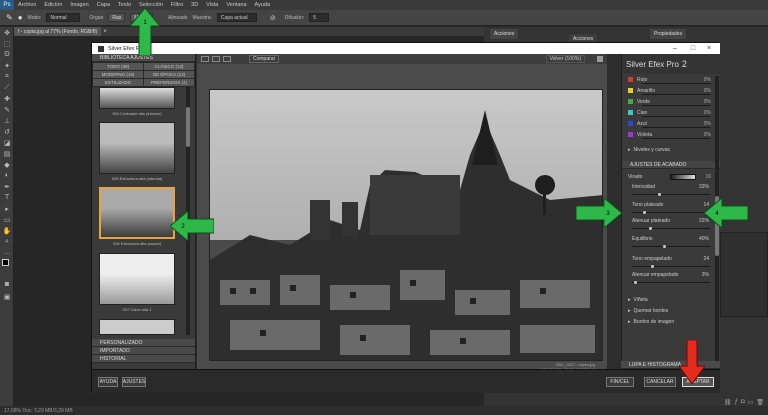 Image resolution: width=768 pixels, height=415 pixels. What do you see at coordinates (7, 219) in the screenshot?
I see `shape-tool-icon: ▭` at bounding box center [7, 219].